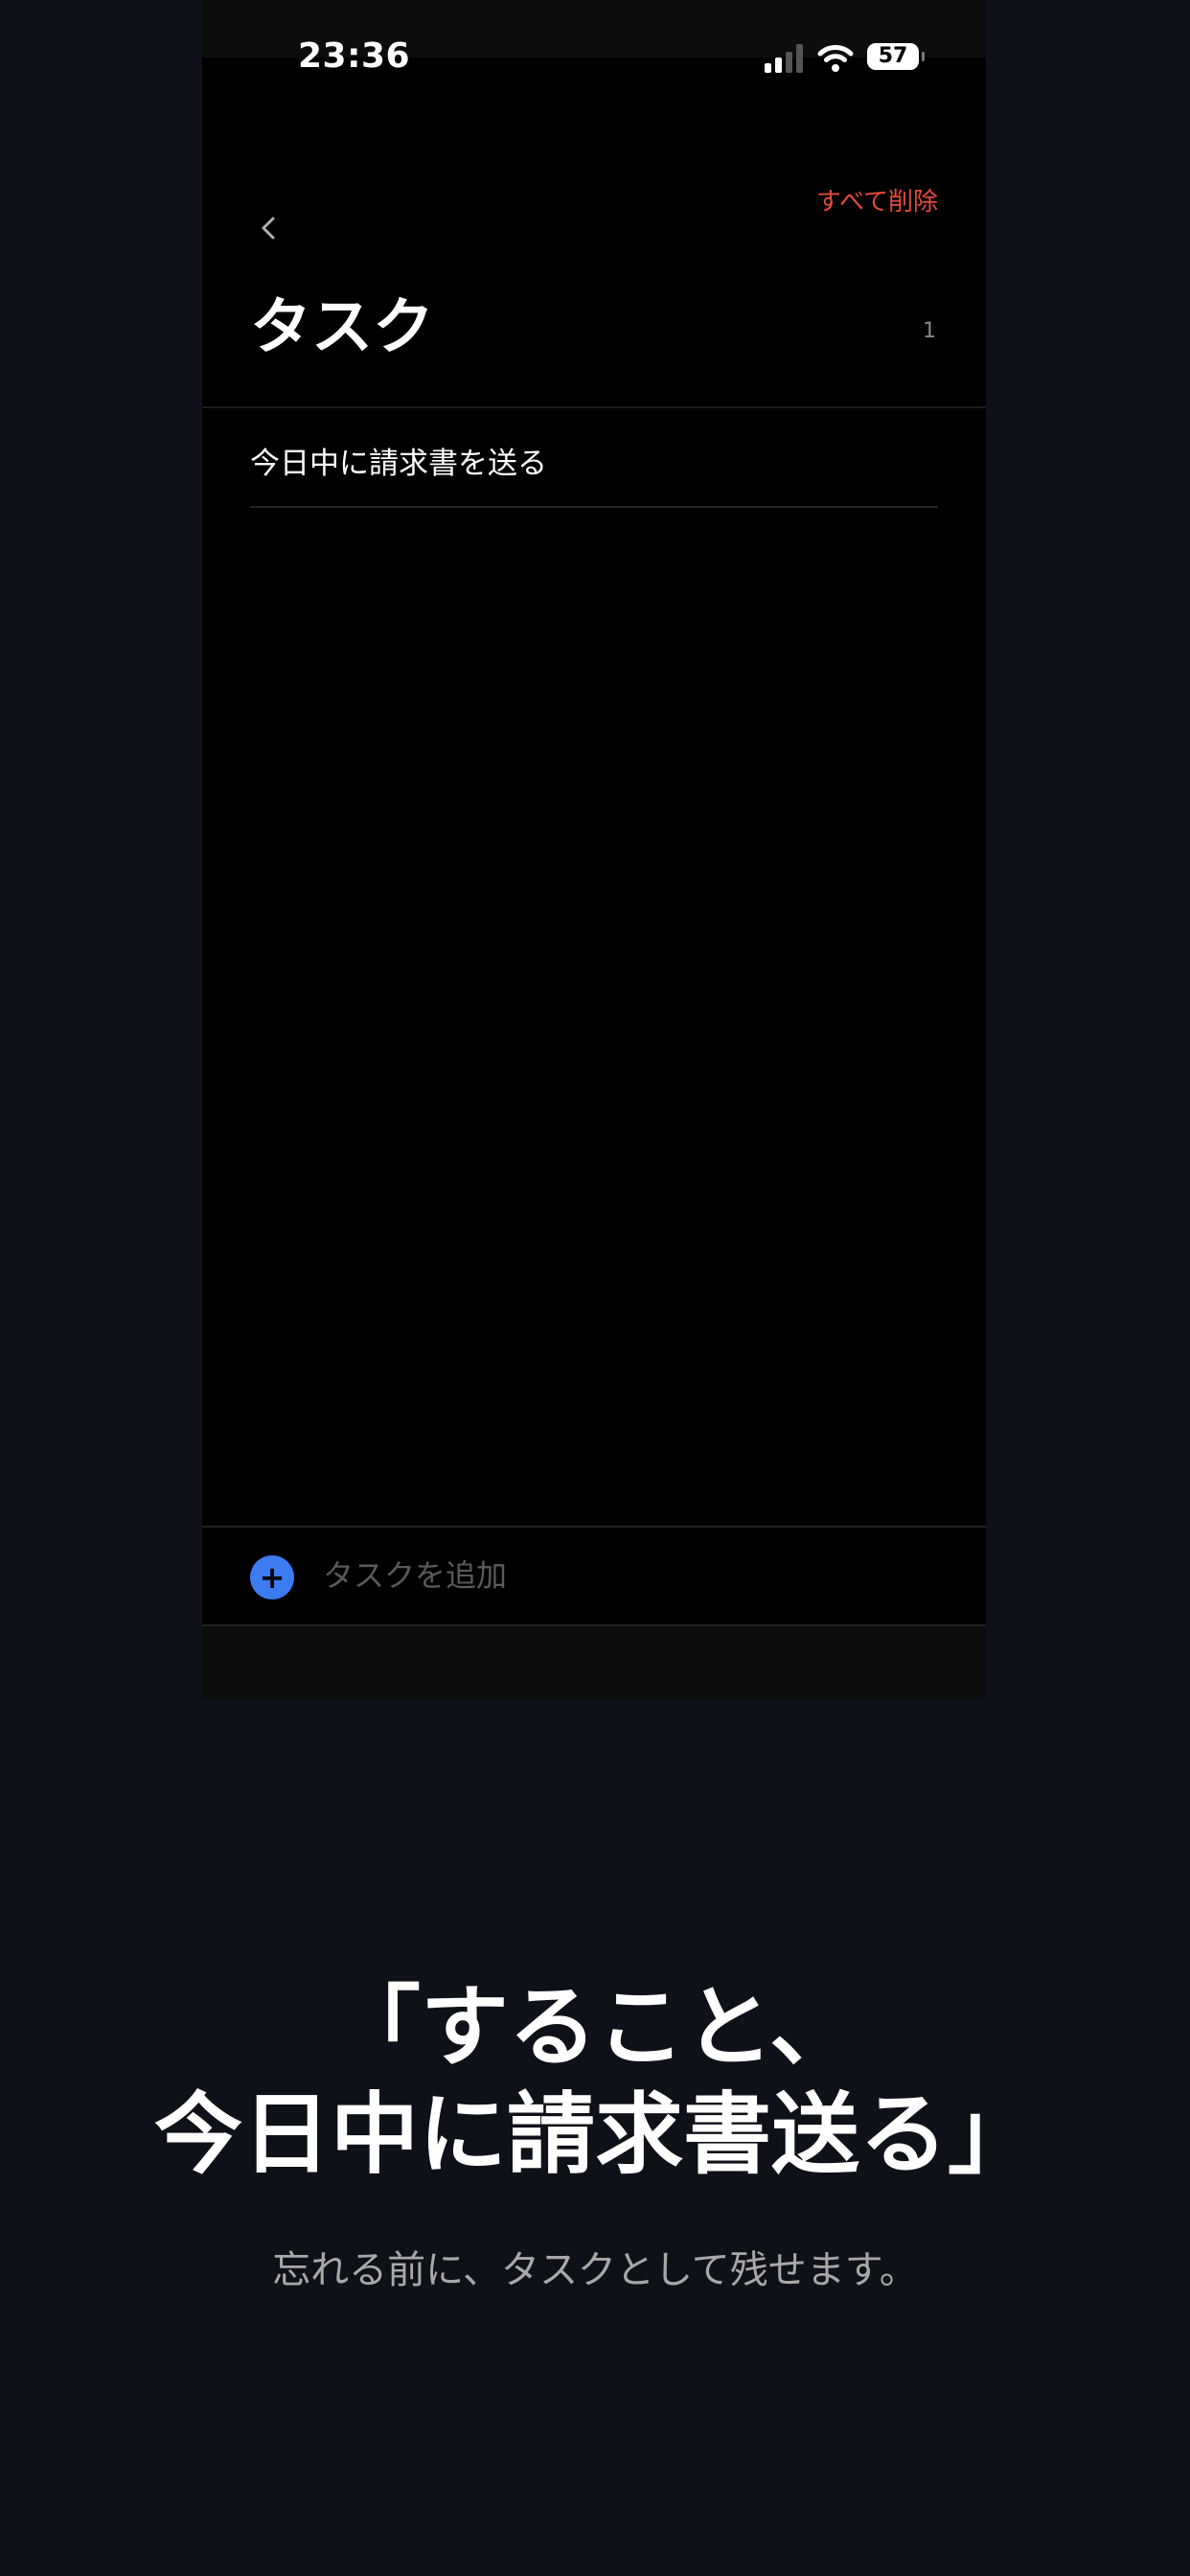 The image size is (1190, 2576). What do you see at coordinates (594, 2134) in the screenshot?
I see `promo-headline-line-2: 今日中に請求書送る」` at bounding box center [594, 2134].